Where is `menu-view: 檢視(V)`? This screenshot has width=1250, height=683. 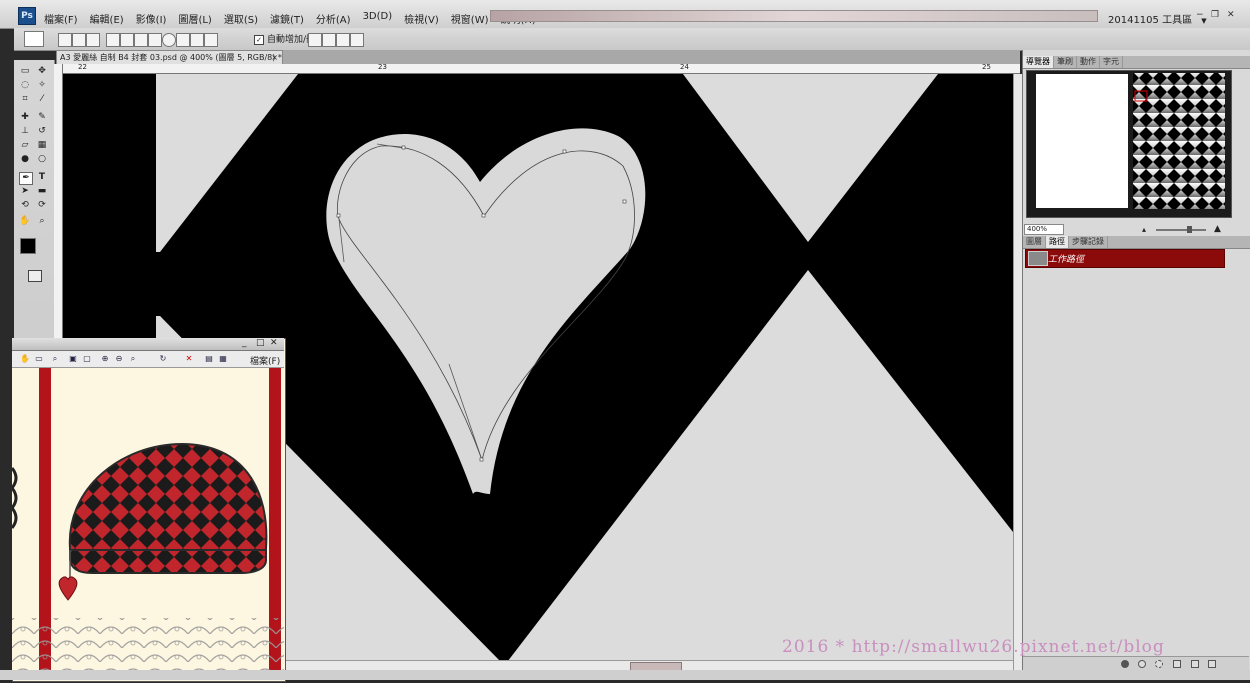 menu-view: 檢視(V) is located at coordinates (421, 18).